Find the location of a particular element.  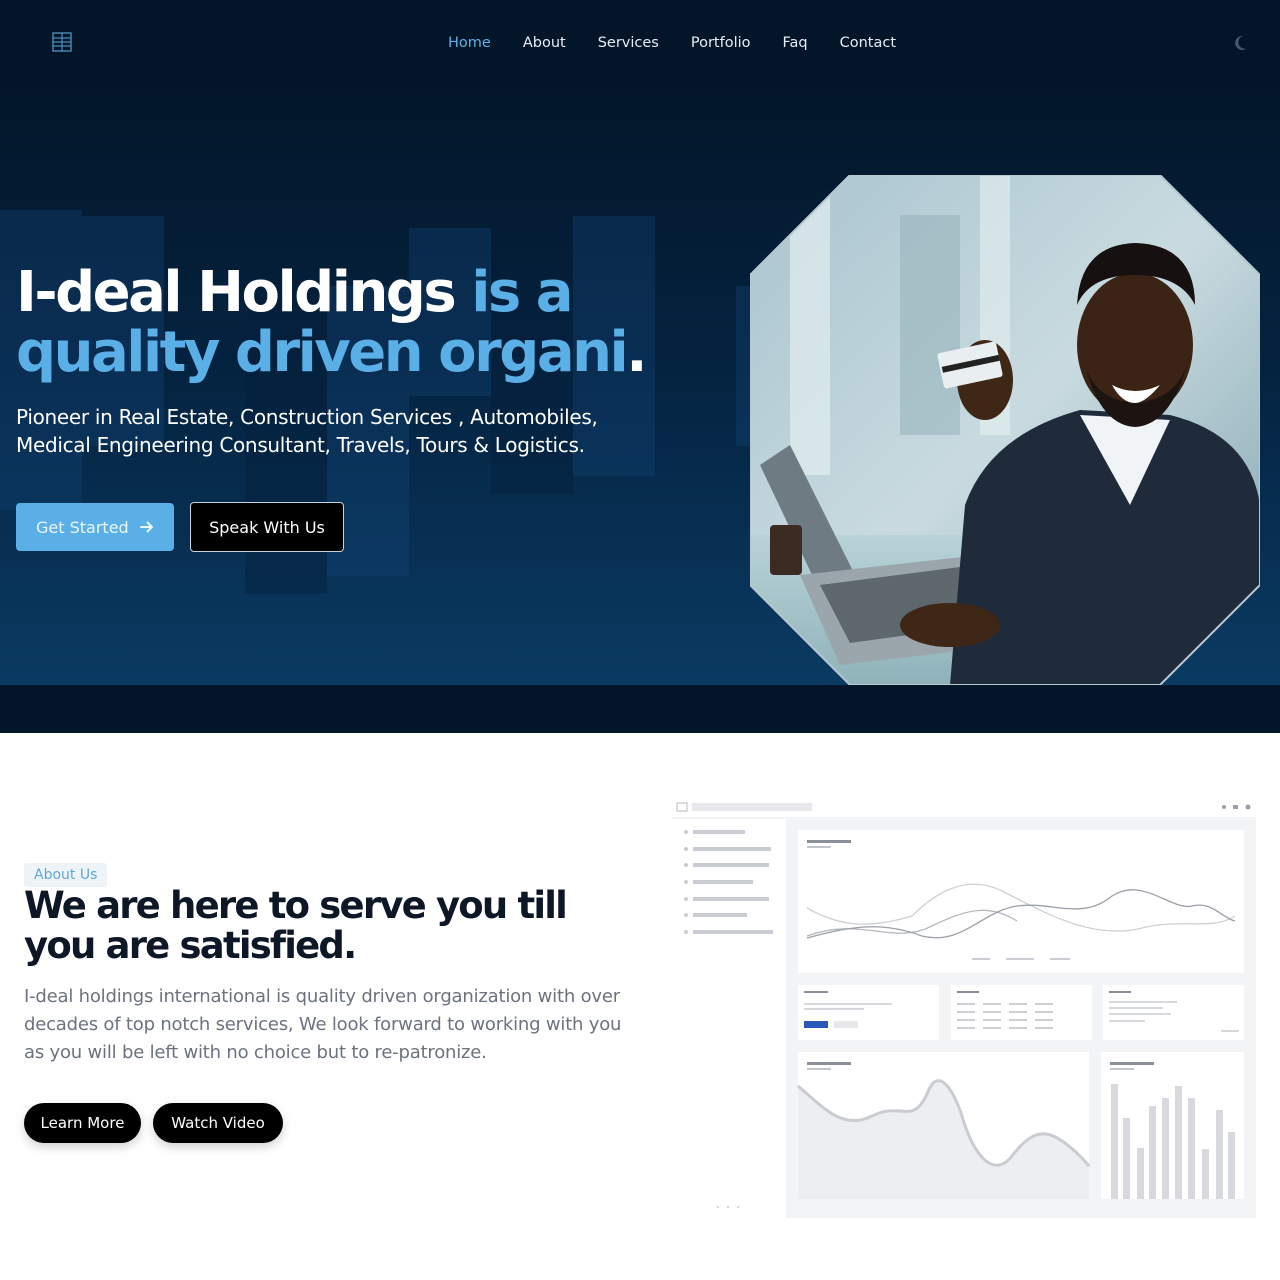

headline-white: I-deal Holdings is located at coordinates (244, 292).